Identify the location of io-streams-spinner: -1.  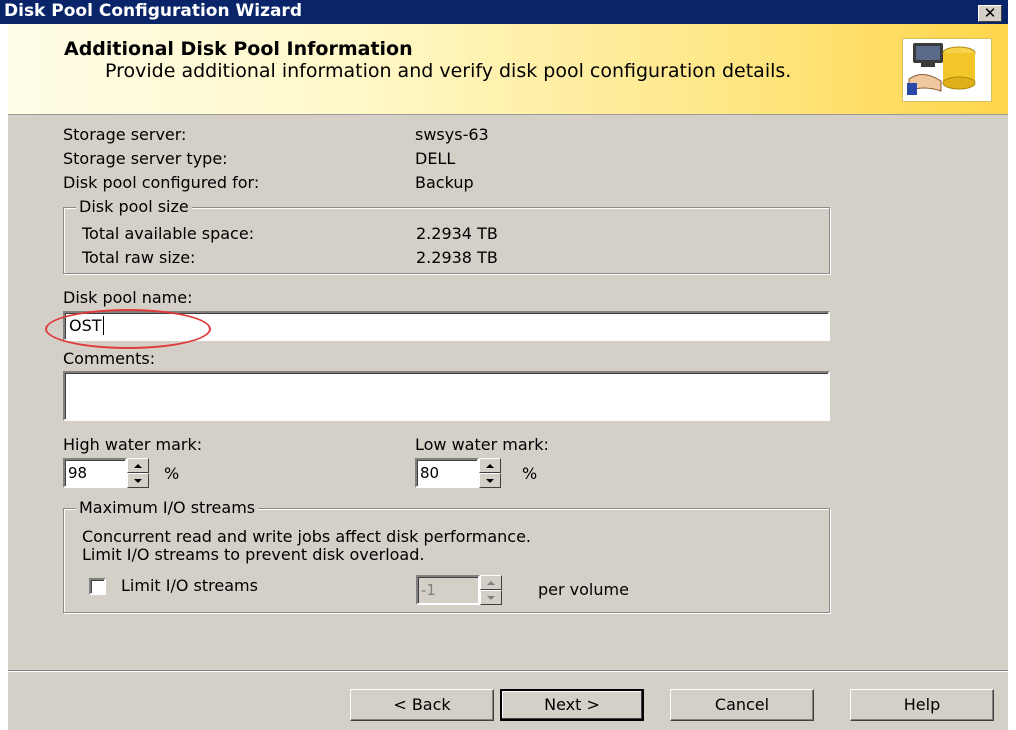
(459, 590).